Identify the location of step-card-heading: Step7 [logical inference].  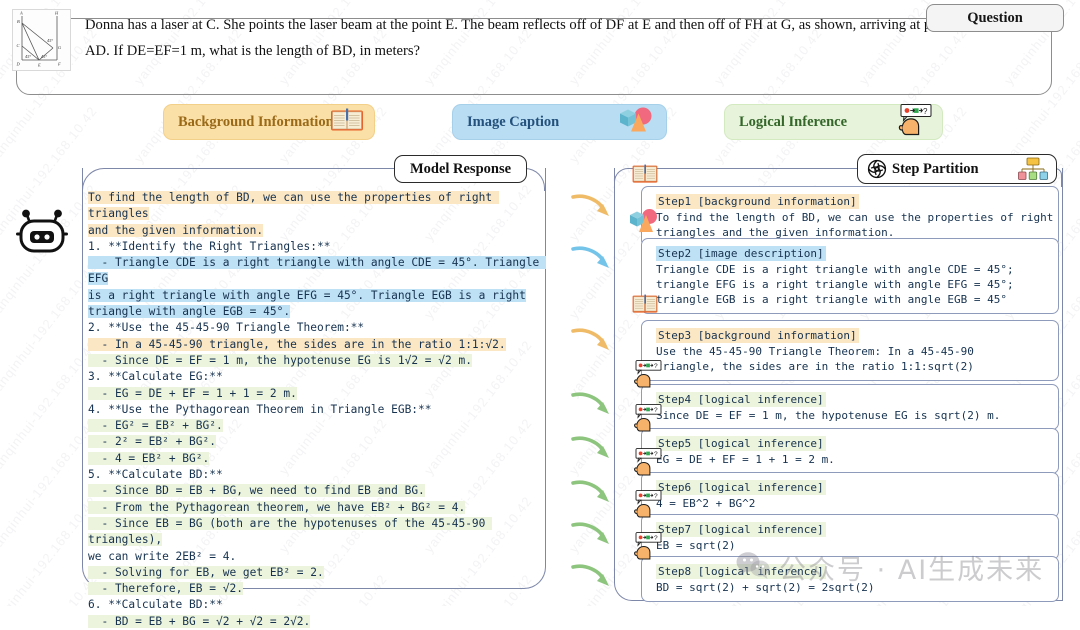
(741, 529).